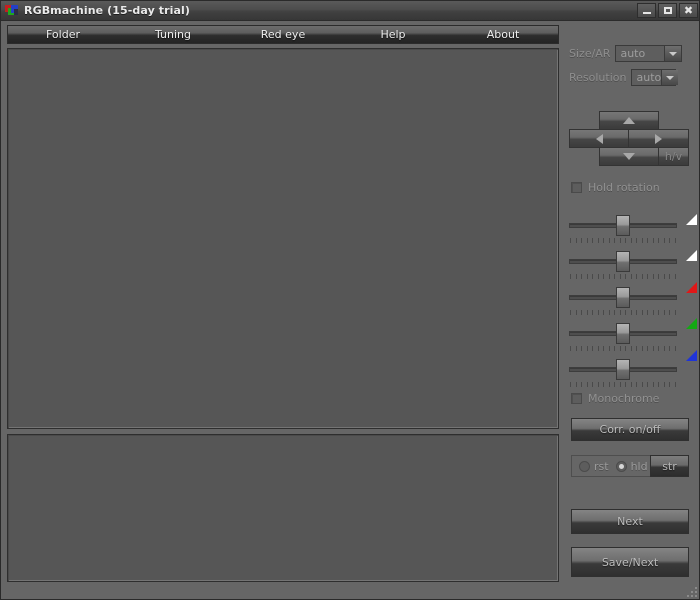  Describe the element at coordinates (691, 355) in the screenshot. I see `marker-blue-icon` at that location.